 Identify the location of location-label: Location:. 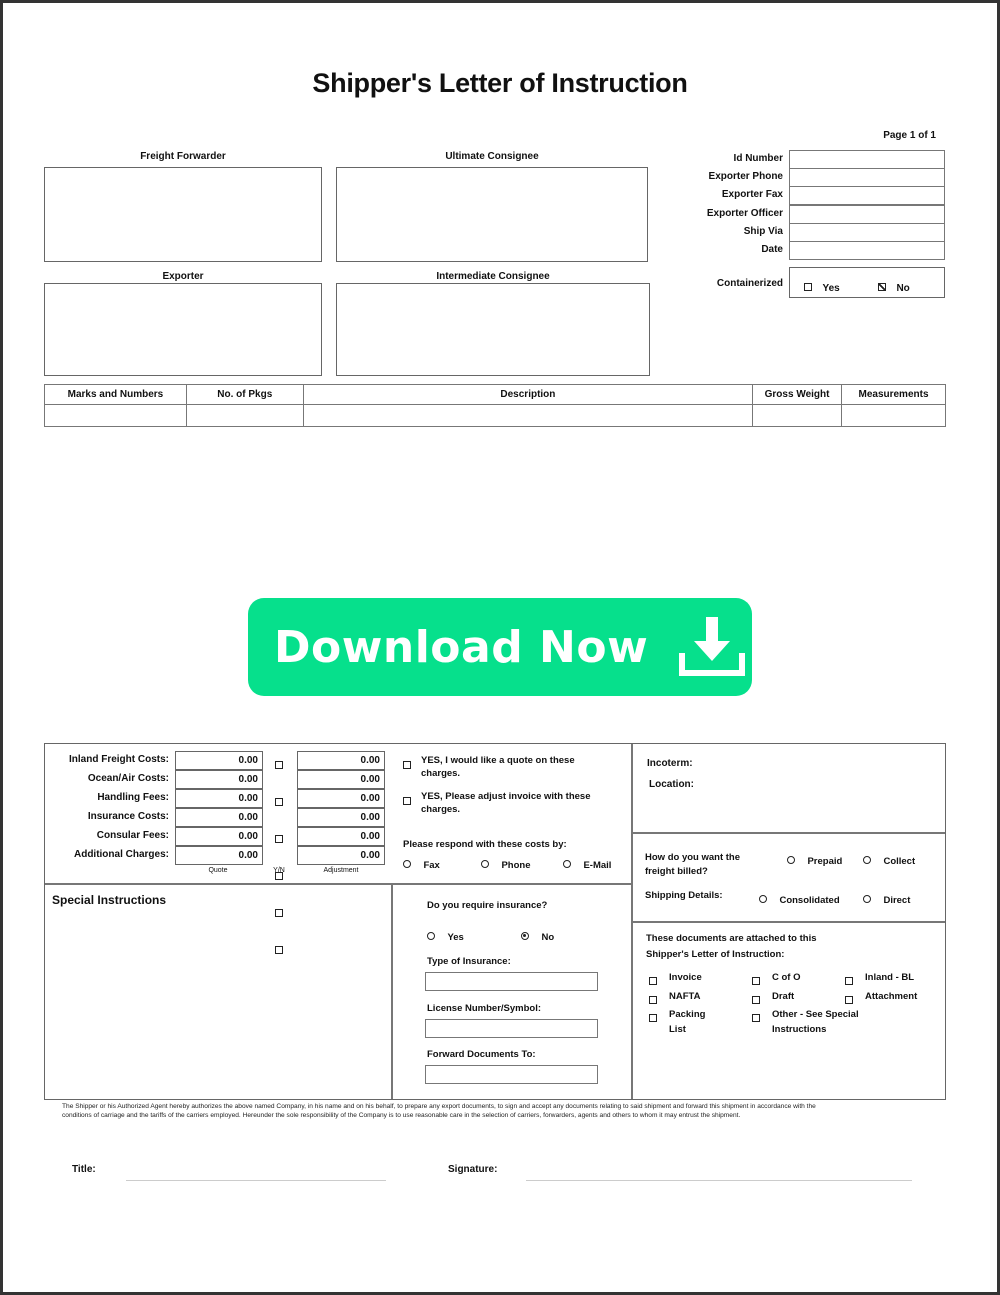
(671, 784).